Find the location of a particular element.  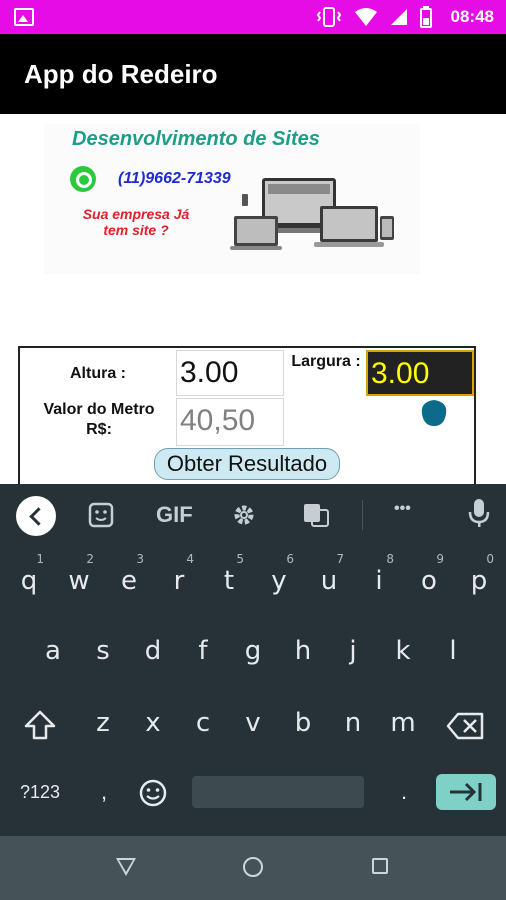

key-label: i is located at coordinates (379, 581).